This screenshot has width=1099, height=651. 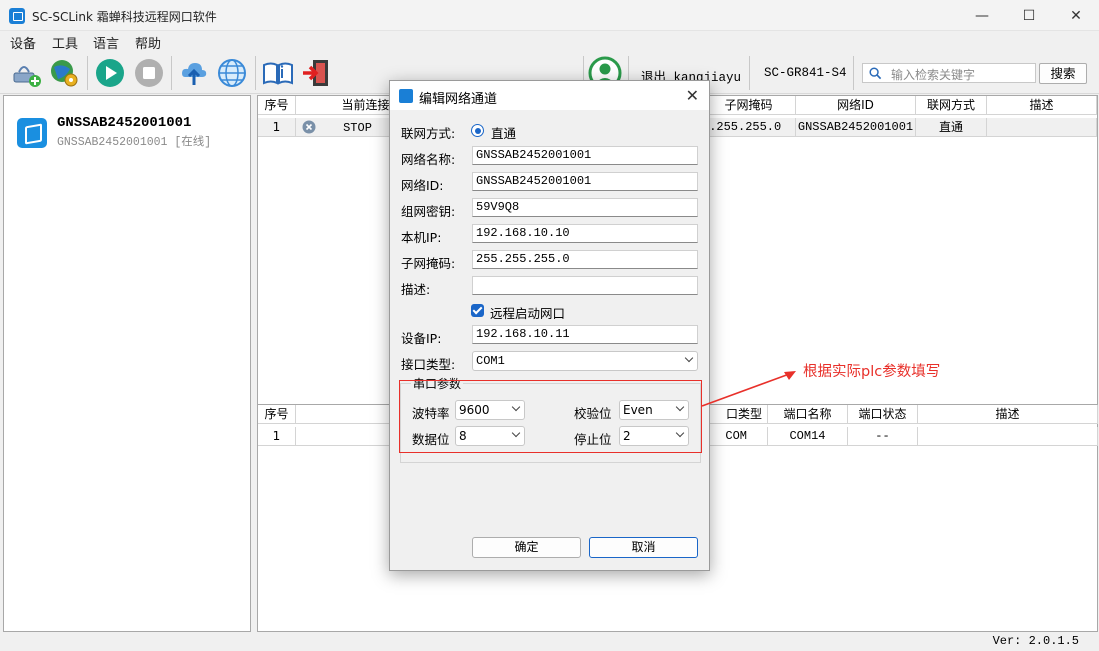 What do you see at coordinates (406, 96) in the screenshot?
I see `dialog-app-icon` at bounding box center [406, 96].